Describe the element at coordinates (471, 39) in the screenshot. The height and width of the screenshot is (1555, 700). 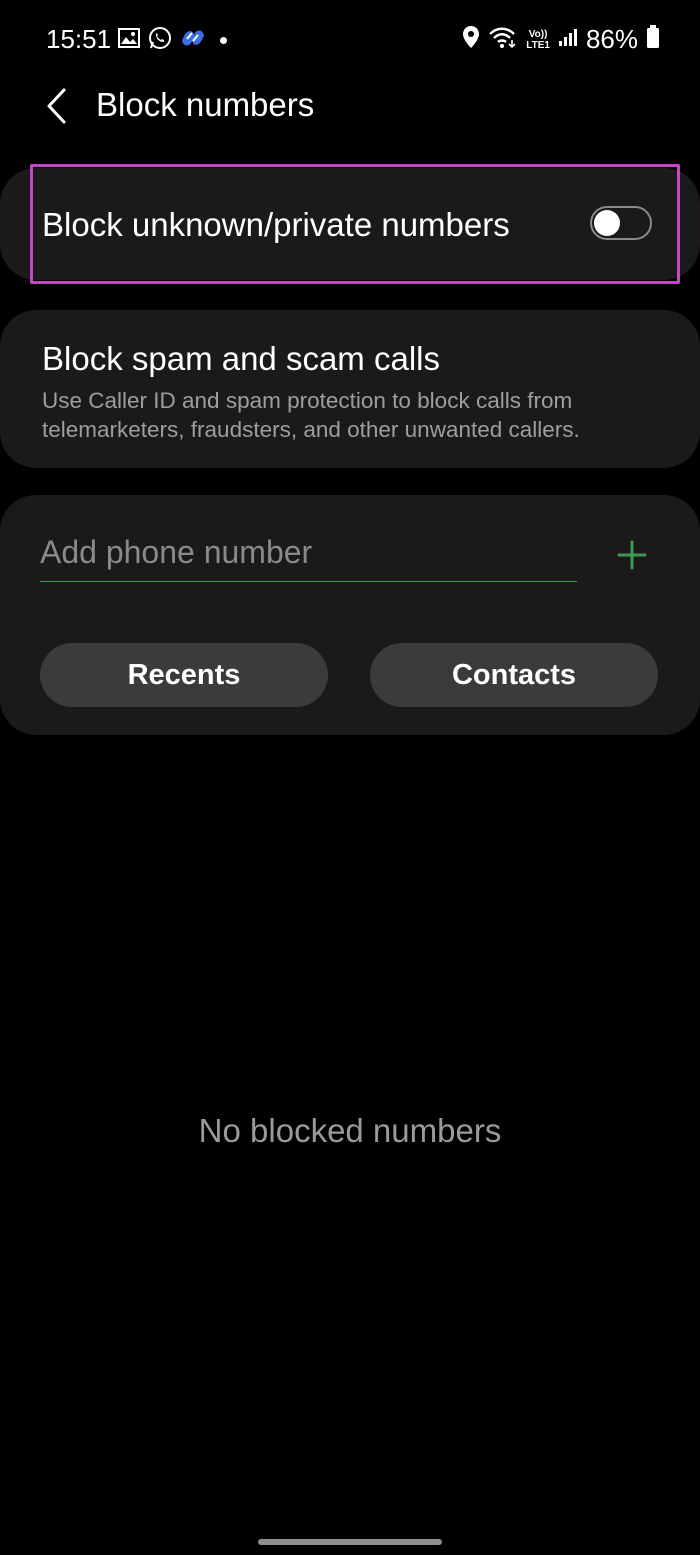
I see `location-icon` at that location.